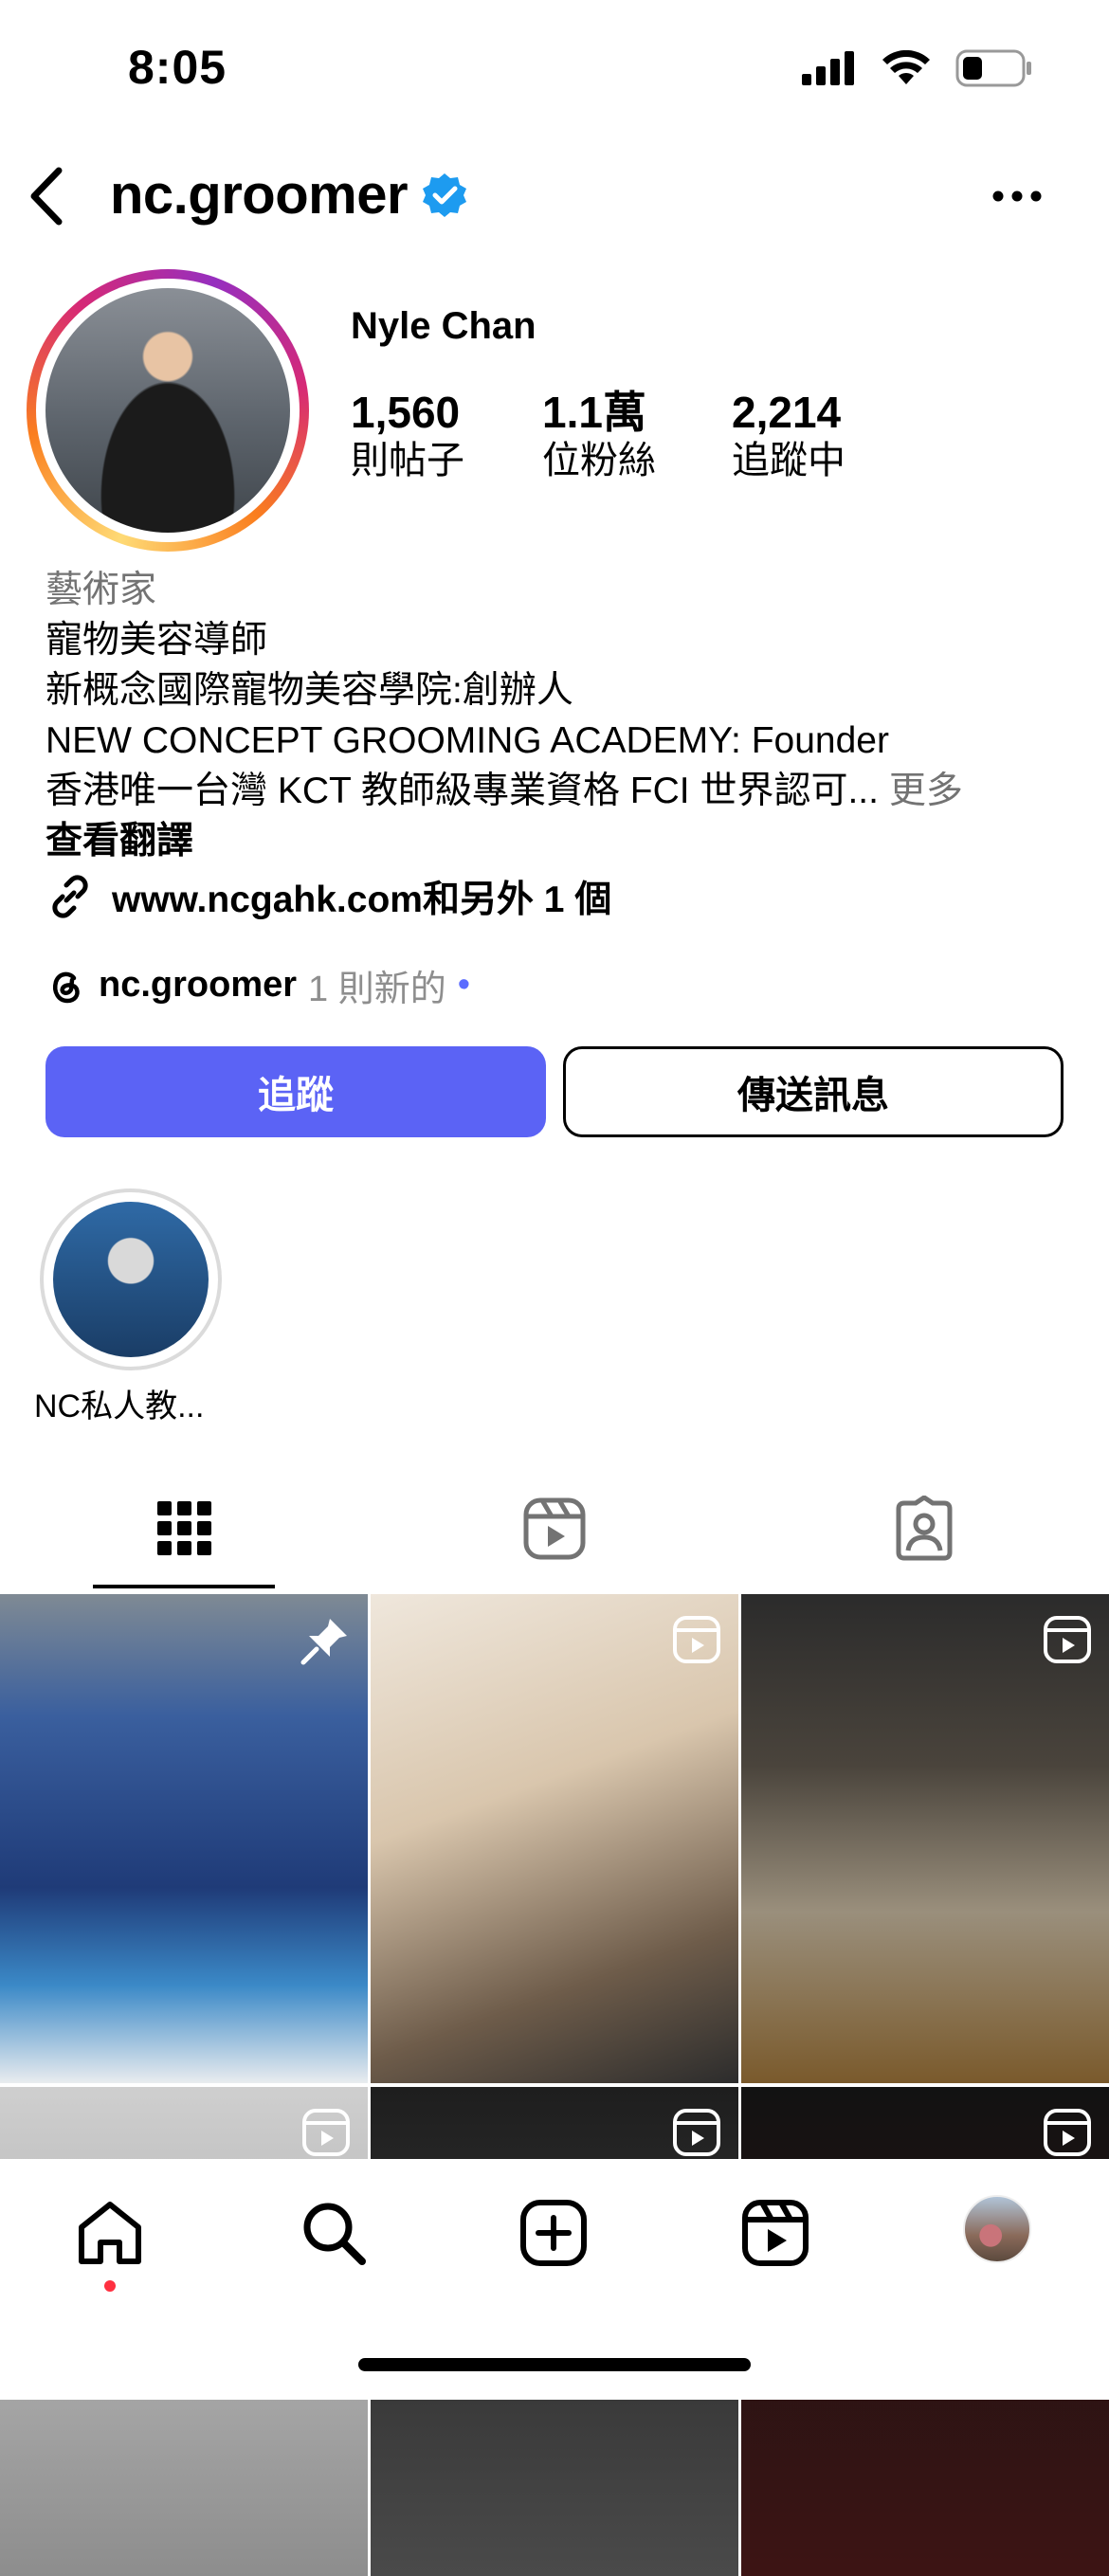  What do you see at coordinates (906, 67) in the screenshot?
I see `wifi-icon` at bounding box center [906, 67].